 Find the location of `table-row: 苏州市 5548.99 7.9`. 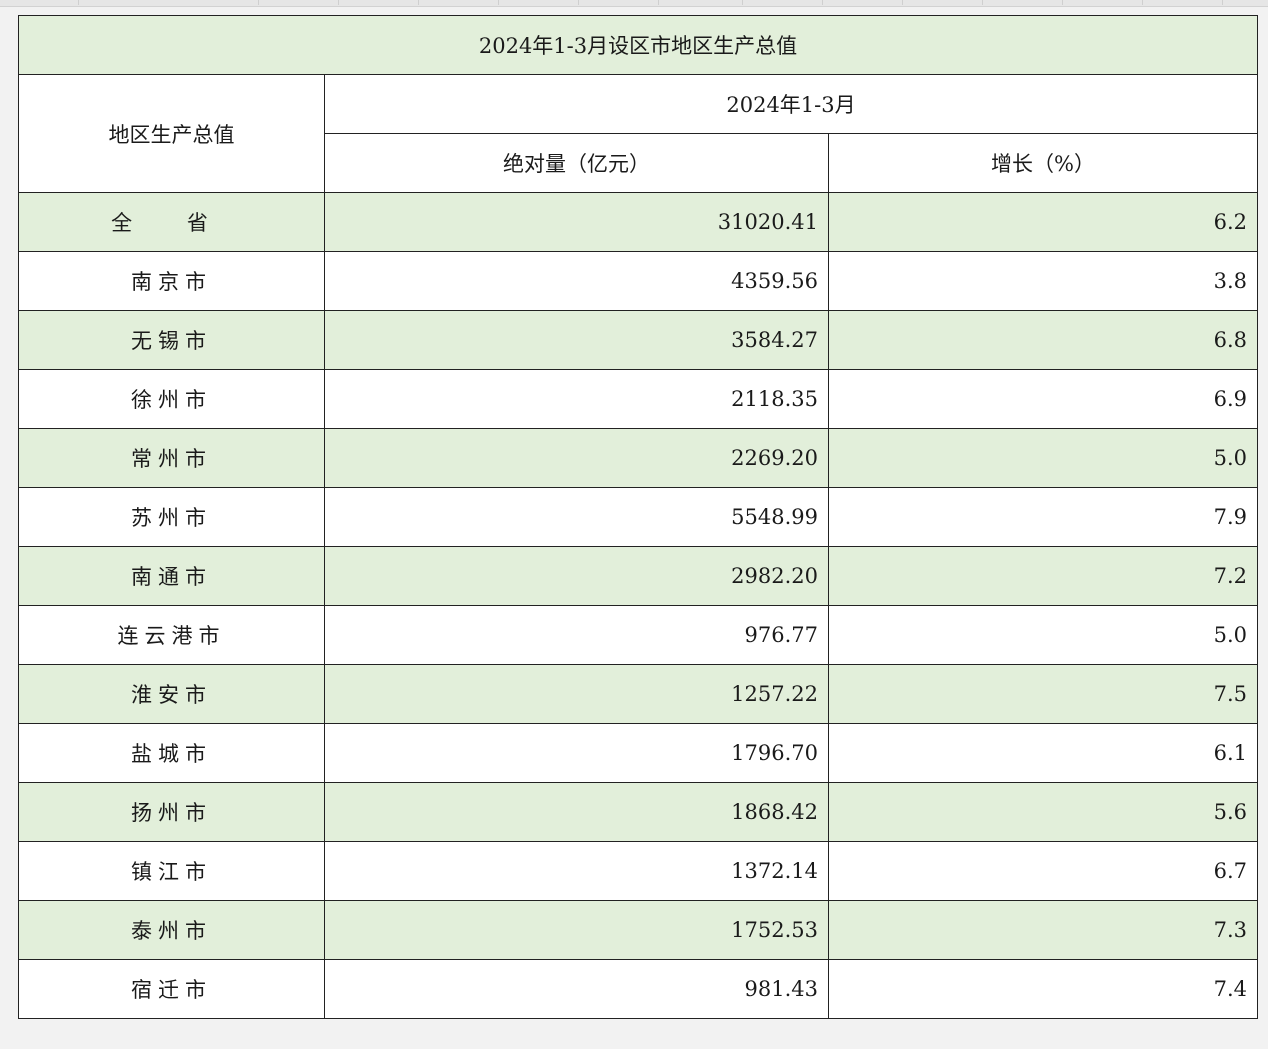

table-row: 苏州市 5548.99 7.9 is located at coordinates (638, 517).